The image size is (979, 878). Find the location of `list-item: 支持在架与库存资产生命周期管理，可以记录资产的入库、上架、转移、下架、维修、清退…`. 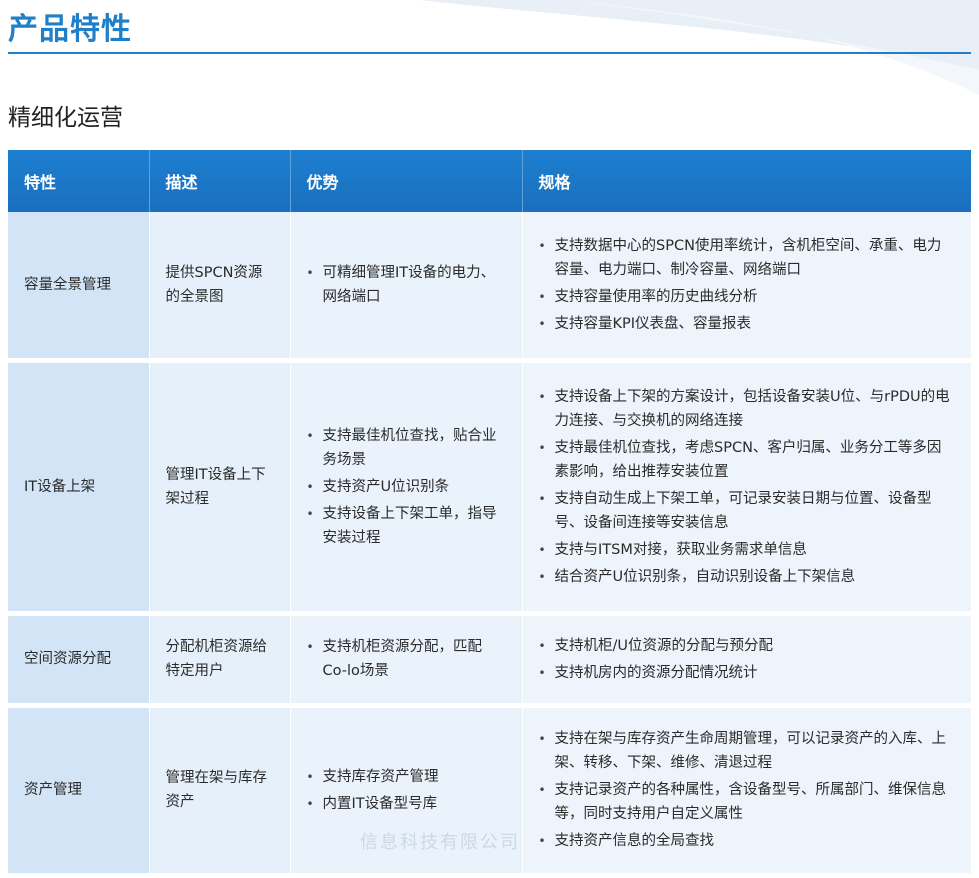

list-item: 支持在架与库存资产生命周期管理，可以记录资产的入库、上架、转移、下架、维修、清退… is located at coordinates (747, 751).